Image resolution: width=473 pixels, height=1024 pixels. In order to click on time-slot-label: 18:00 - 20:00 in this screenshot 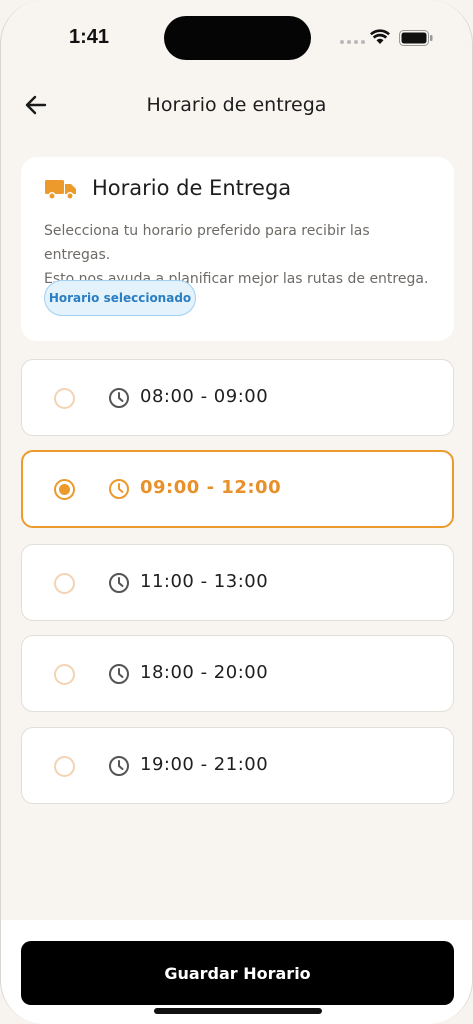, I will do `click(204, 672)`.